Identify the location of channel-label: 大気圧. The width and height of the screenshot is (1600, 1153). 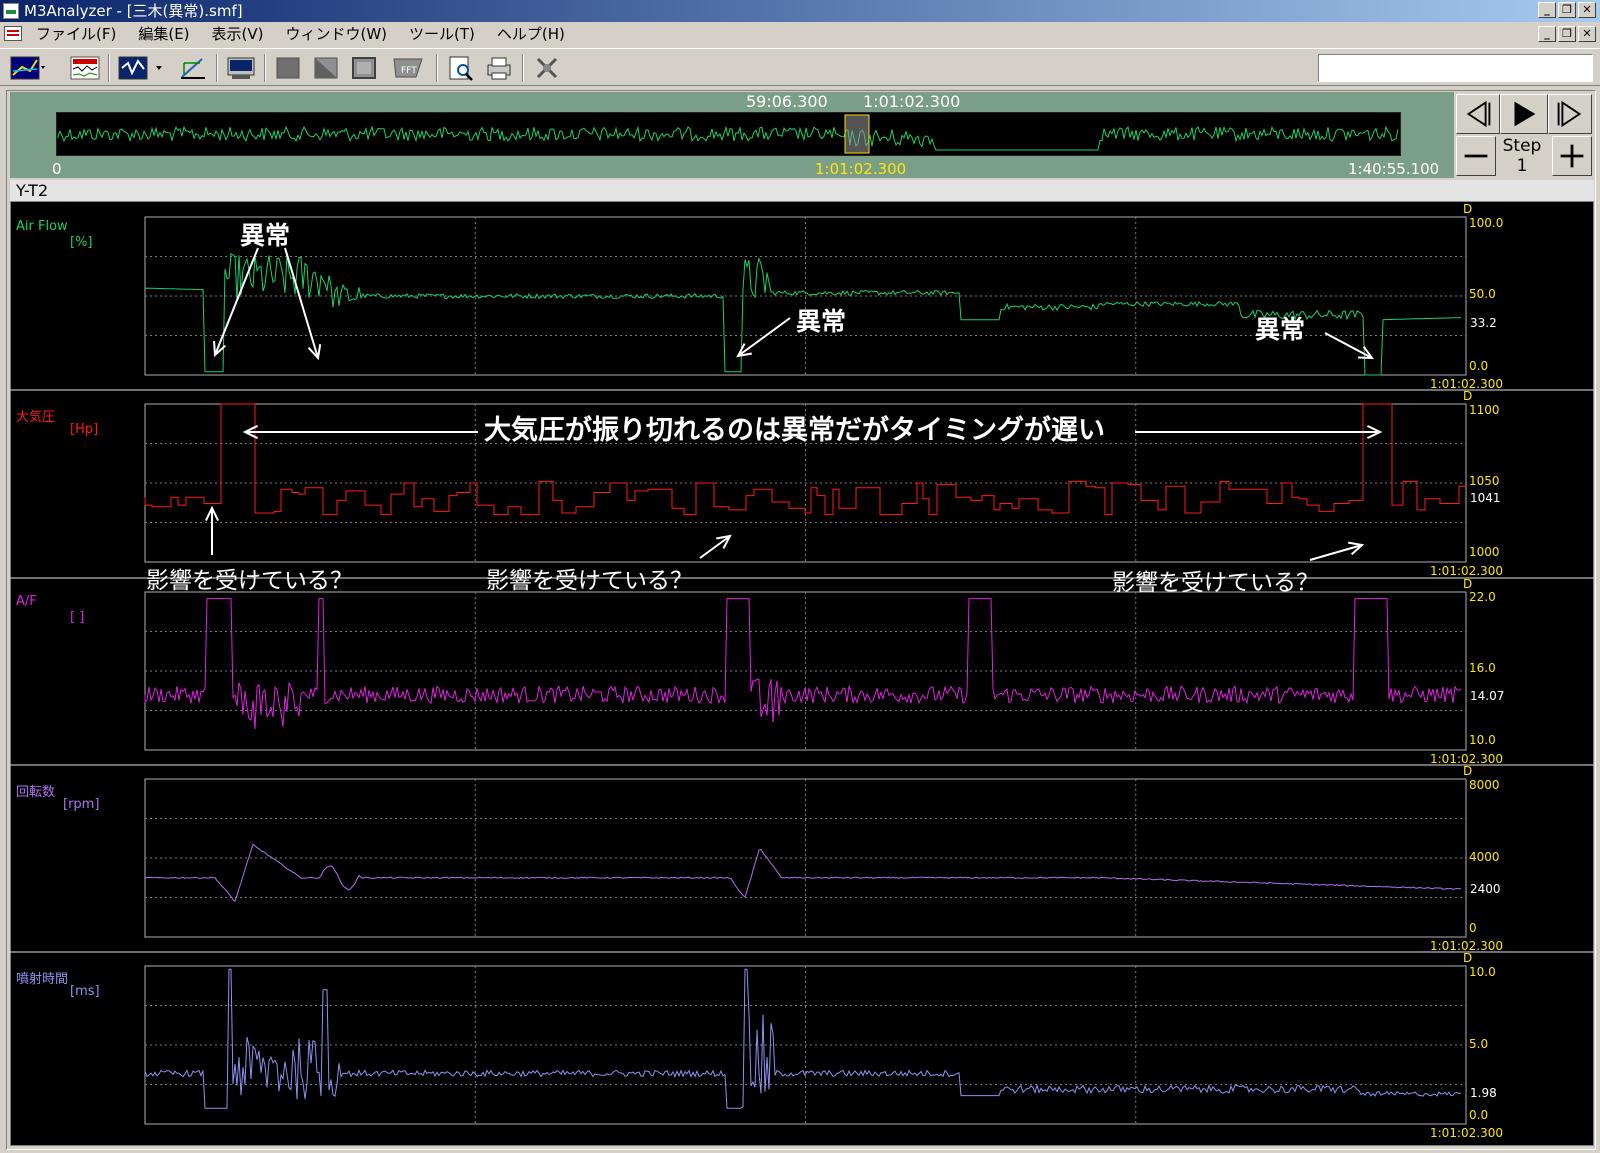
(36, 417).